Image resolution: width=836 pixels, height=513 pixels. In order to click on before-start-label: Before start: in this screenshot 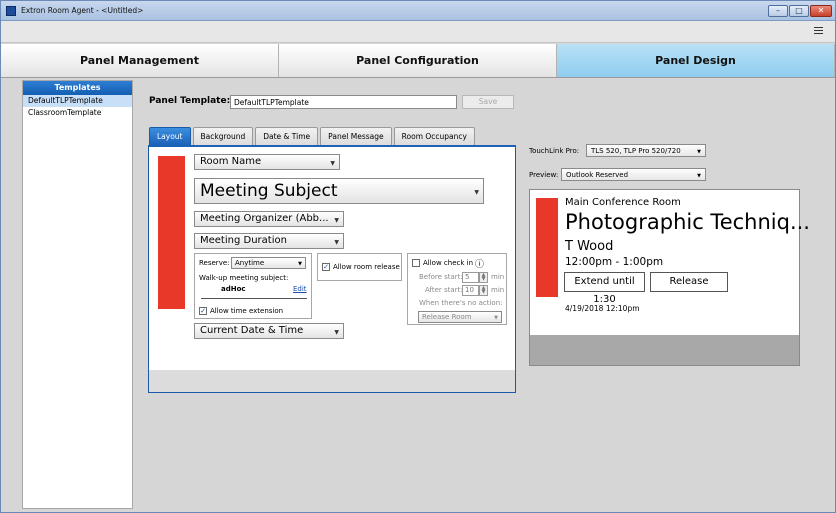, I will do `click(441, 277)`.